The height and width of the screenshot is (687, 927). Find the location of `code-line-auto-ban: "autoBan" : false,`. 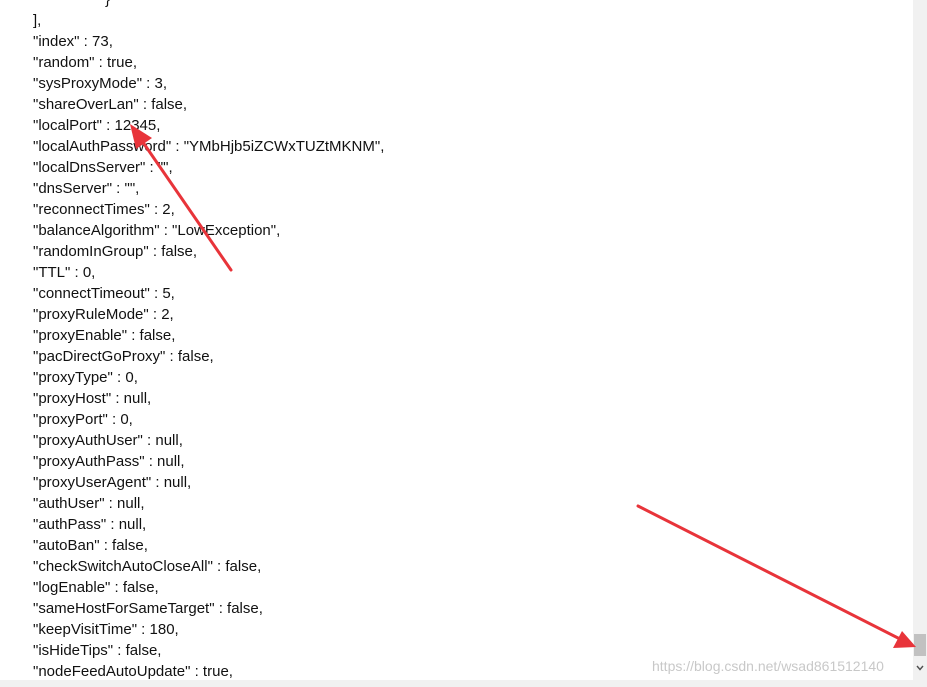

code-line-auto-ban: "autoBan" : false, is located at coordinates (90, 545).